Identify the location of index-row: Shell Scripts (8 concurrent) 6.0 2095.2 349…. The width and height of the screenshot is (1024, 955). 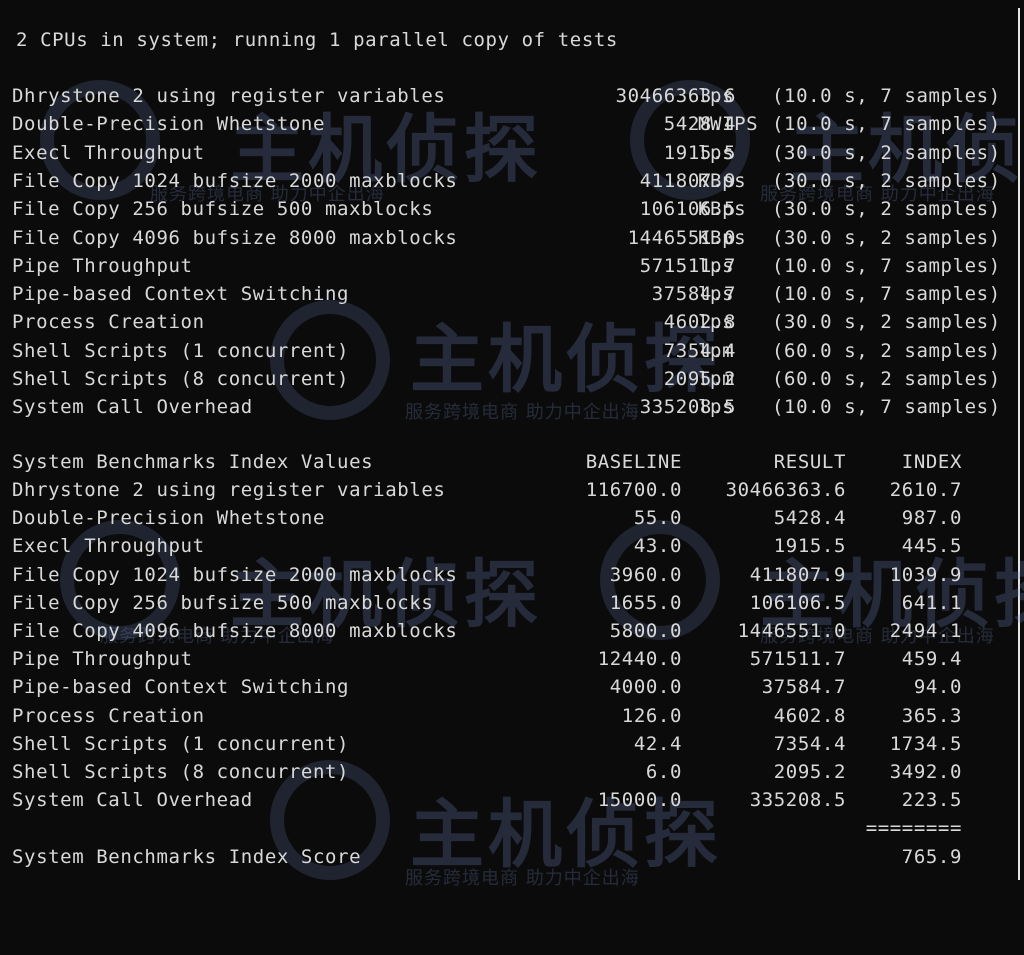
(512, 772).